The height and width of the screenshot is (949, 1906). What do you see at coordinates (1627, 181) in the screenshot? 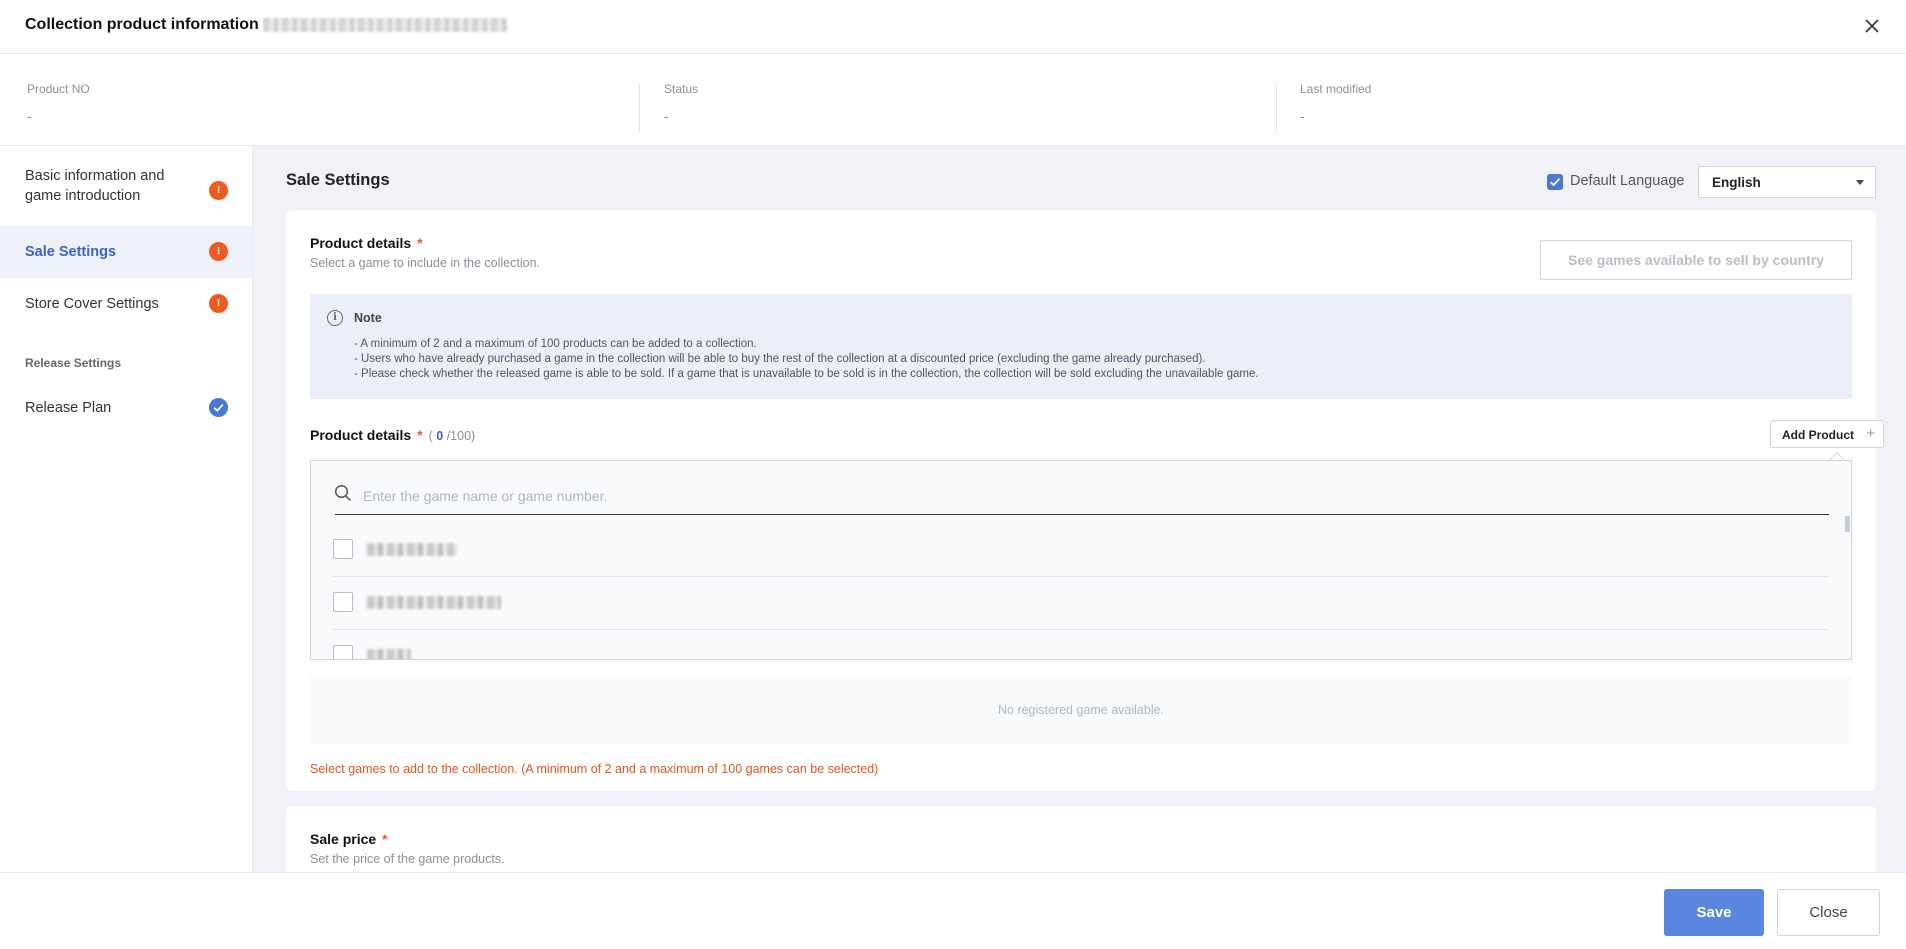
I see `default-language-label: Default Language` at bounding box center [1627, 181].